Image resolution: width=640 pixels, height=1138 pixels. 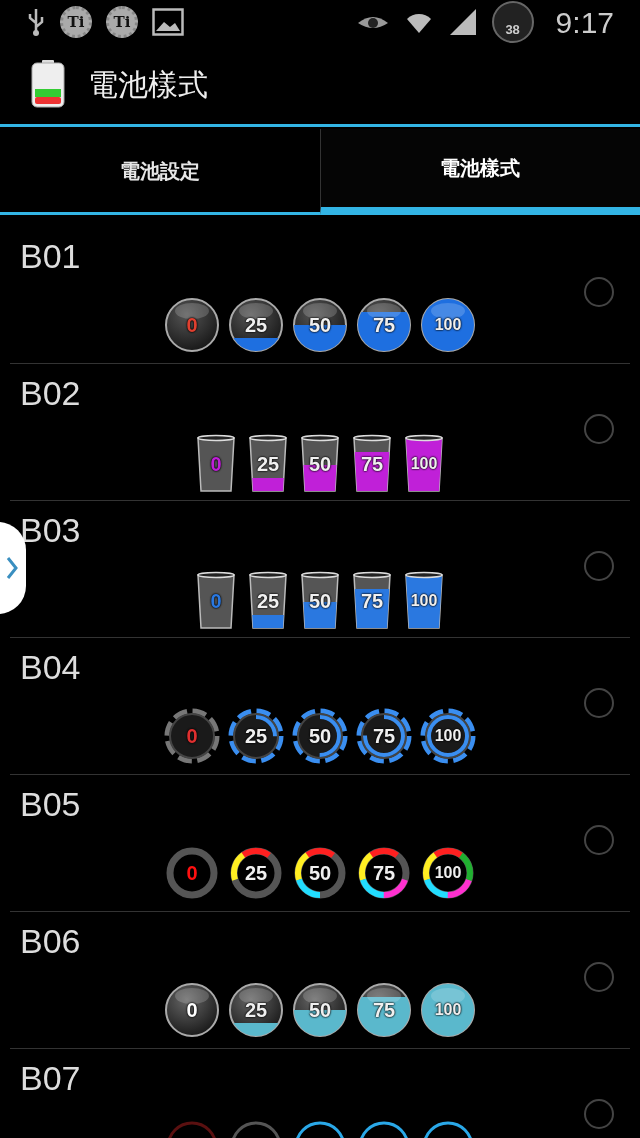 What do you see at coordinates (50, 804) in the screenshot?
I see `style-name: B05` at bounding box center [50, 804].